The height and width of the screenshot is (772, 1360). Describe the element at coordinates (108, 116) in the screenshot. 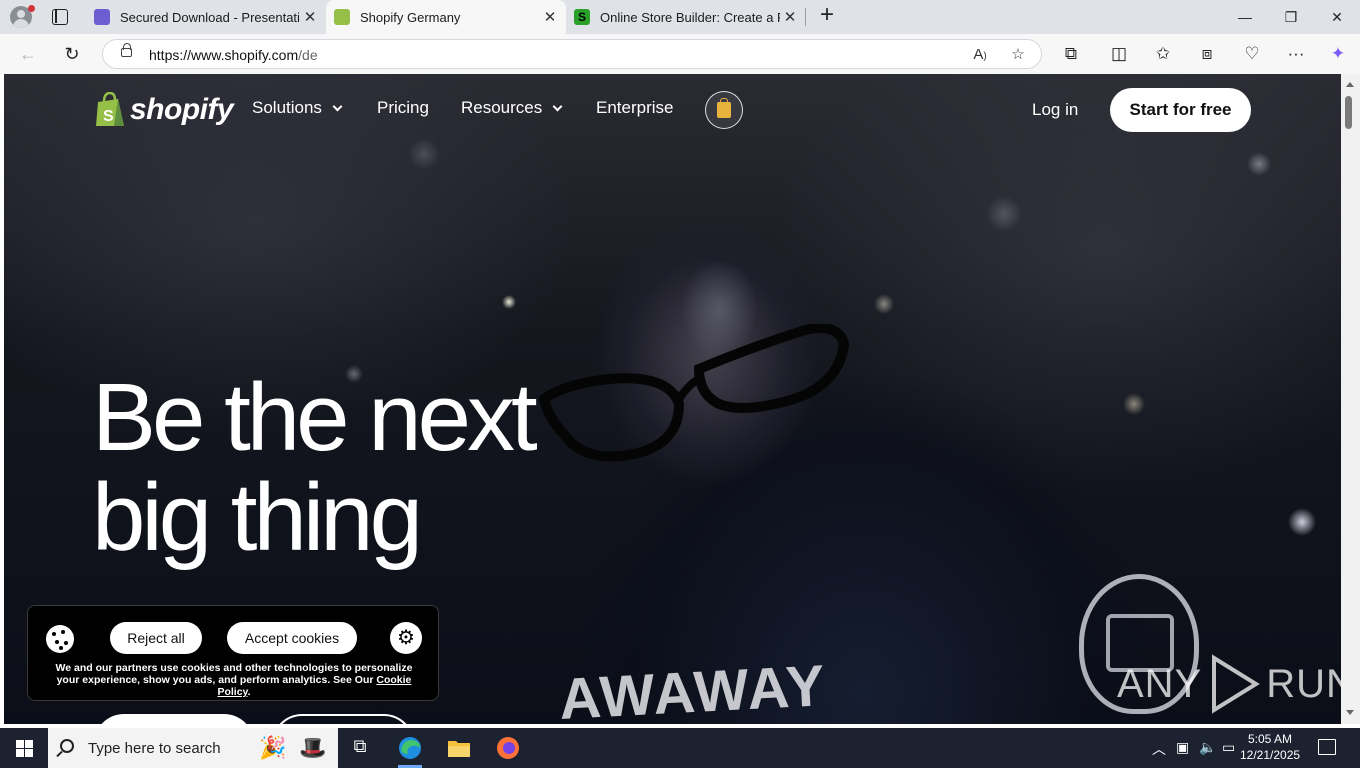

I see `svg-text: S` at that location.